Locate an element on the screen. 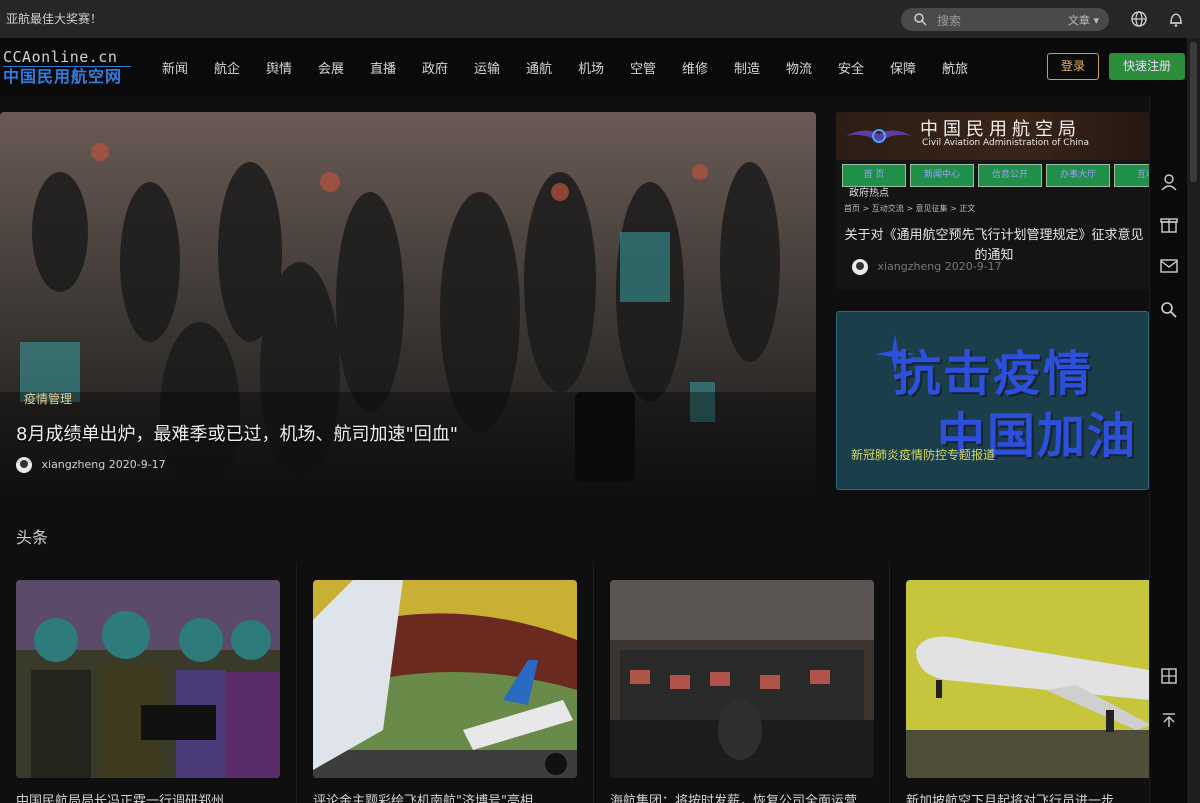 This screenshot has height=803, width=1200. card-date: 2020-9-17 is located at coordinates (973, 266).